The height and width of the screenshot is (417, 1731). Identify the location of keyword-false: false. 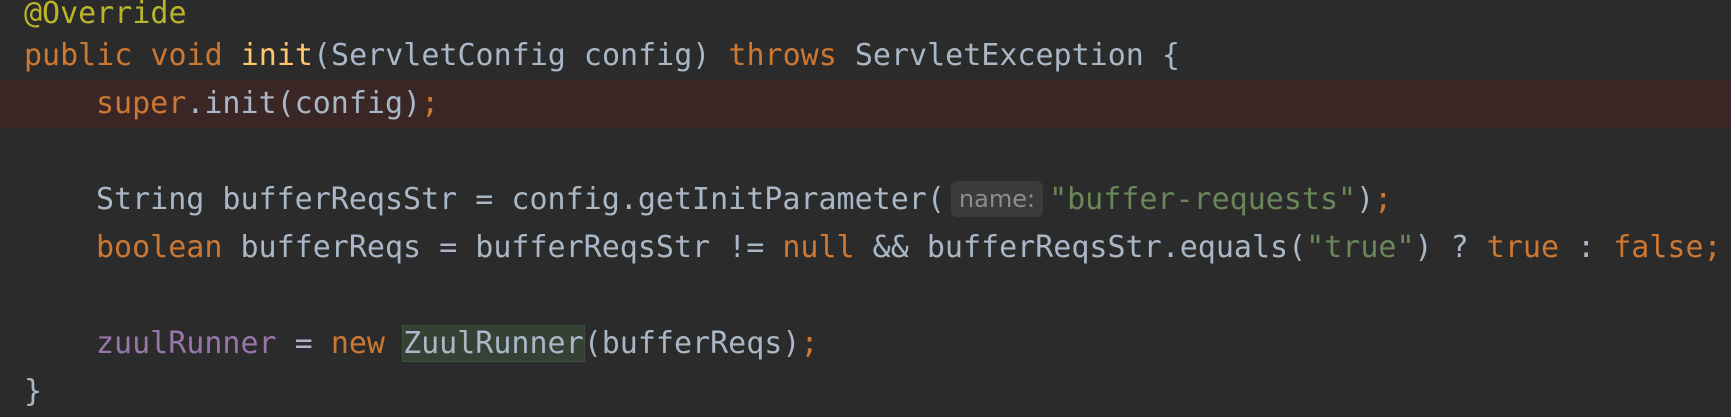
(1658, 247).